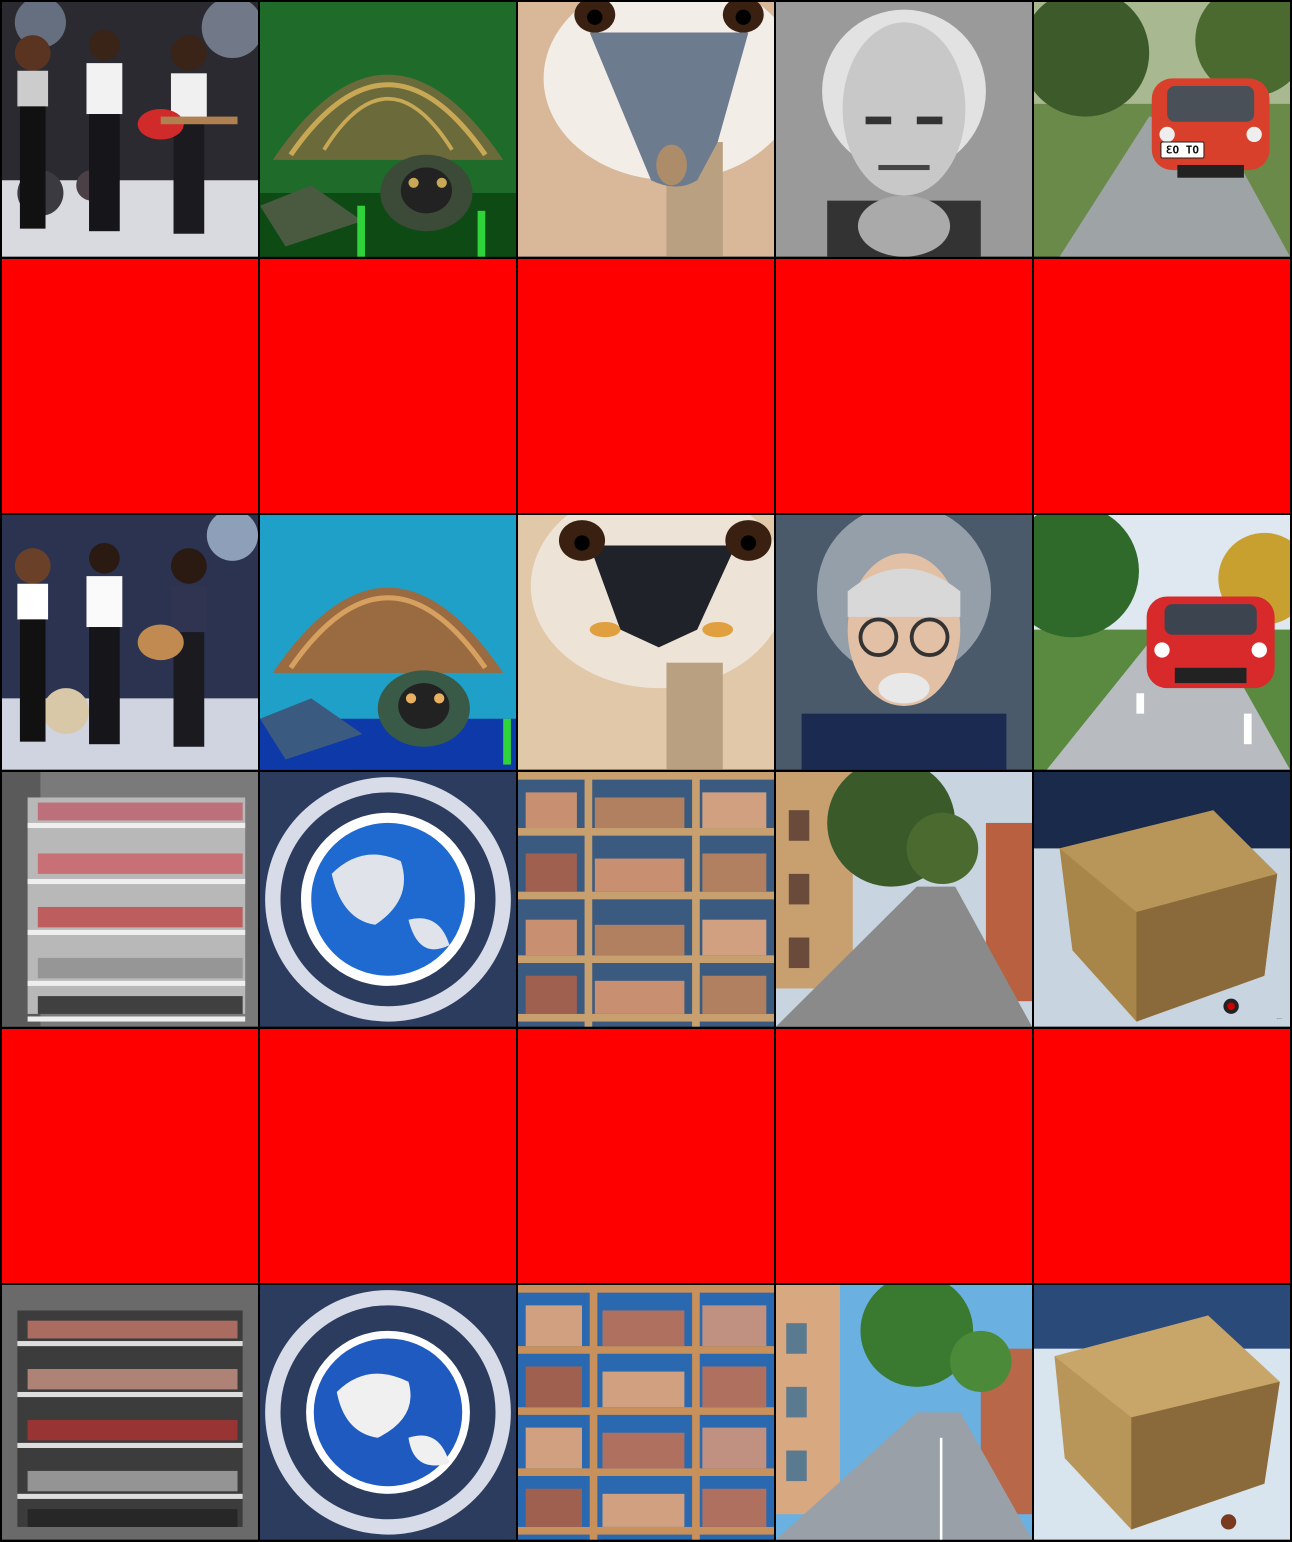 The image size is (1292, 1542). Describe the element at coordinates (388, 899) in the screenshot. I see `earth-globe-render` at that location.